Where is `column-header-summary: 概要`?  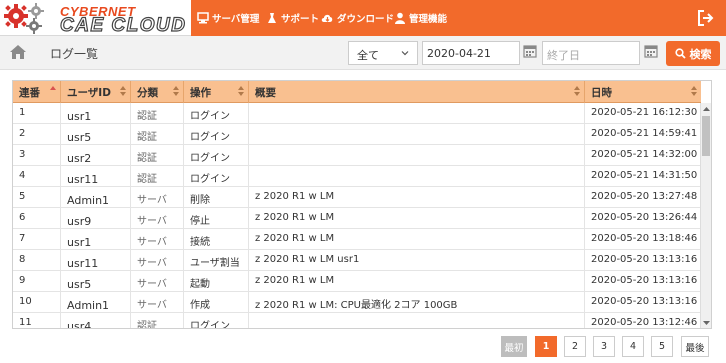
column-header-summary: 概要 is located at coordinates (417, 92).